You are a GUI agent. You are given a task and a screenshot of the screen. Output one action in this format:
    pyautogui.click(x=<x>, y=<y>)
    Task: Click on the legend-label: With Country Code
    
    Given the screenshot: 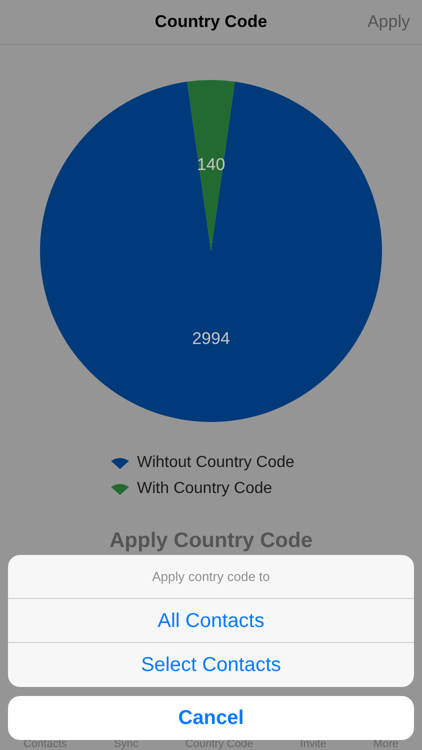 What is the action you would take?
    pyautogui.click(x=204, y=489)
    